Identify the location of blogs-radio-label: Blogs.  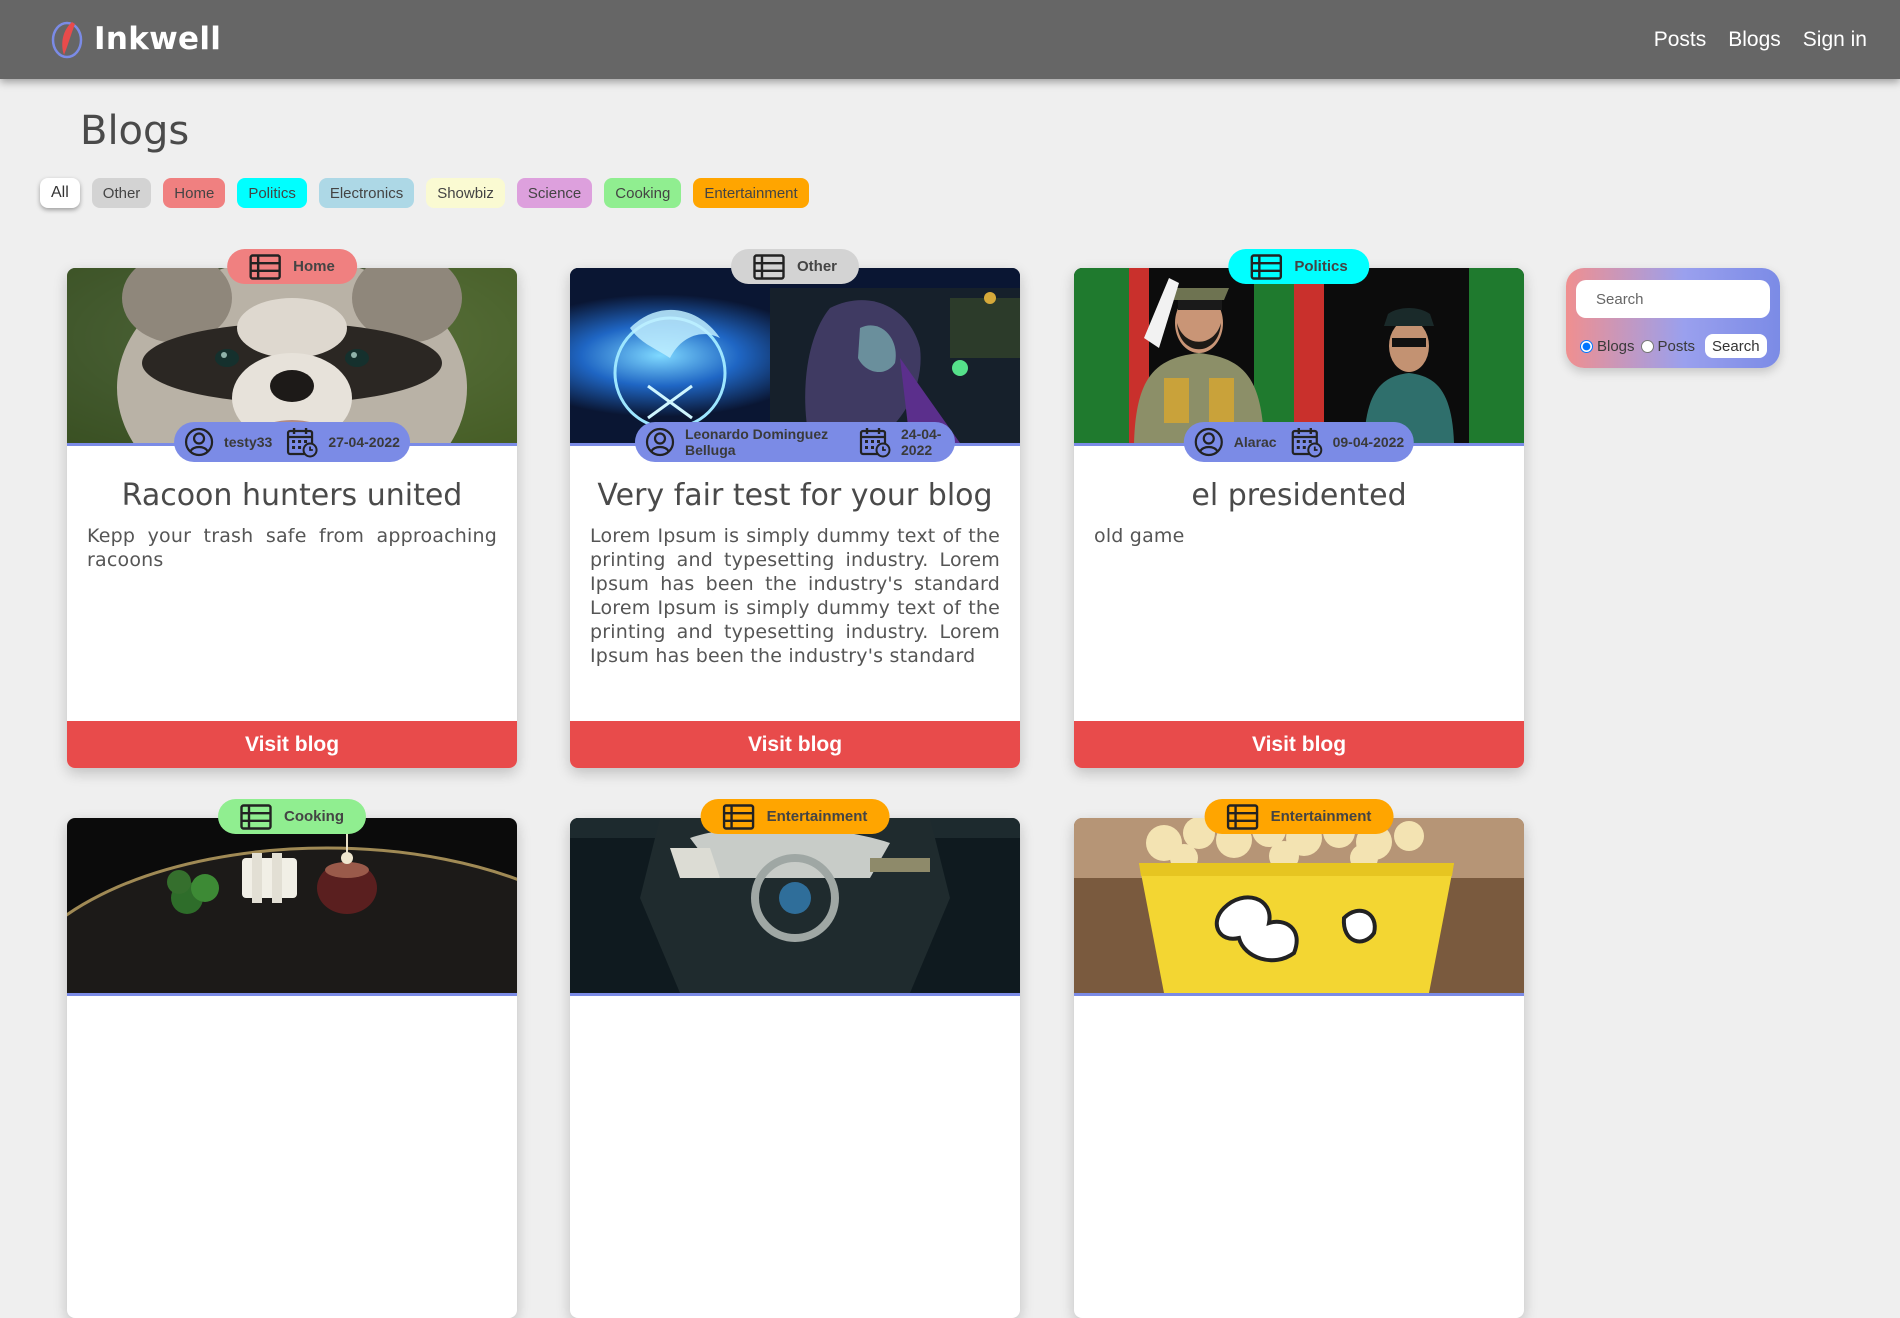
(1616, 346).